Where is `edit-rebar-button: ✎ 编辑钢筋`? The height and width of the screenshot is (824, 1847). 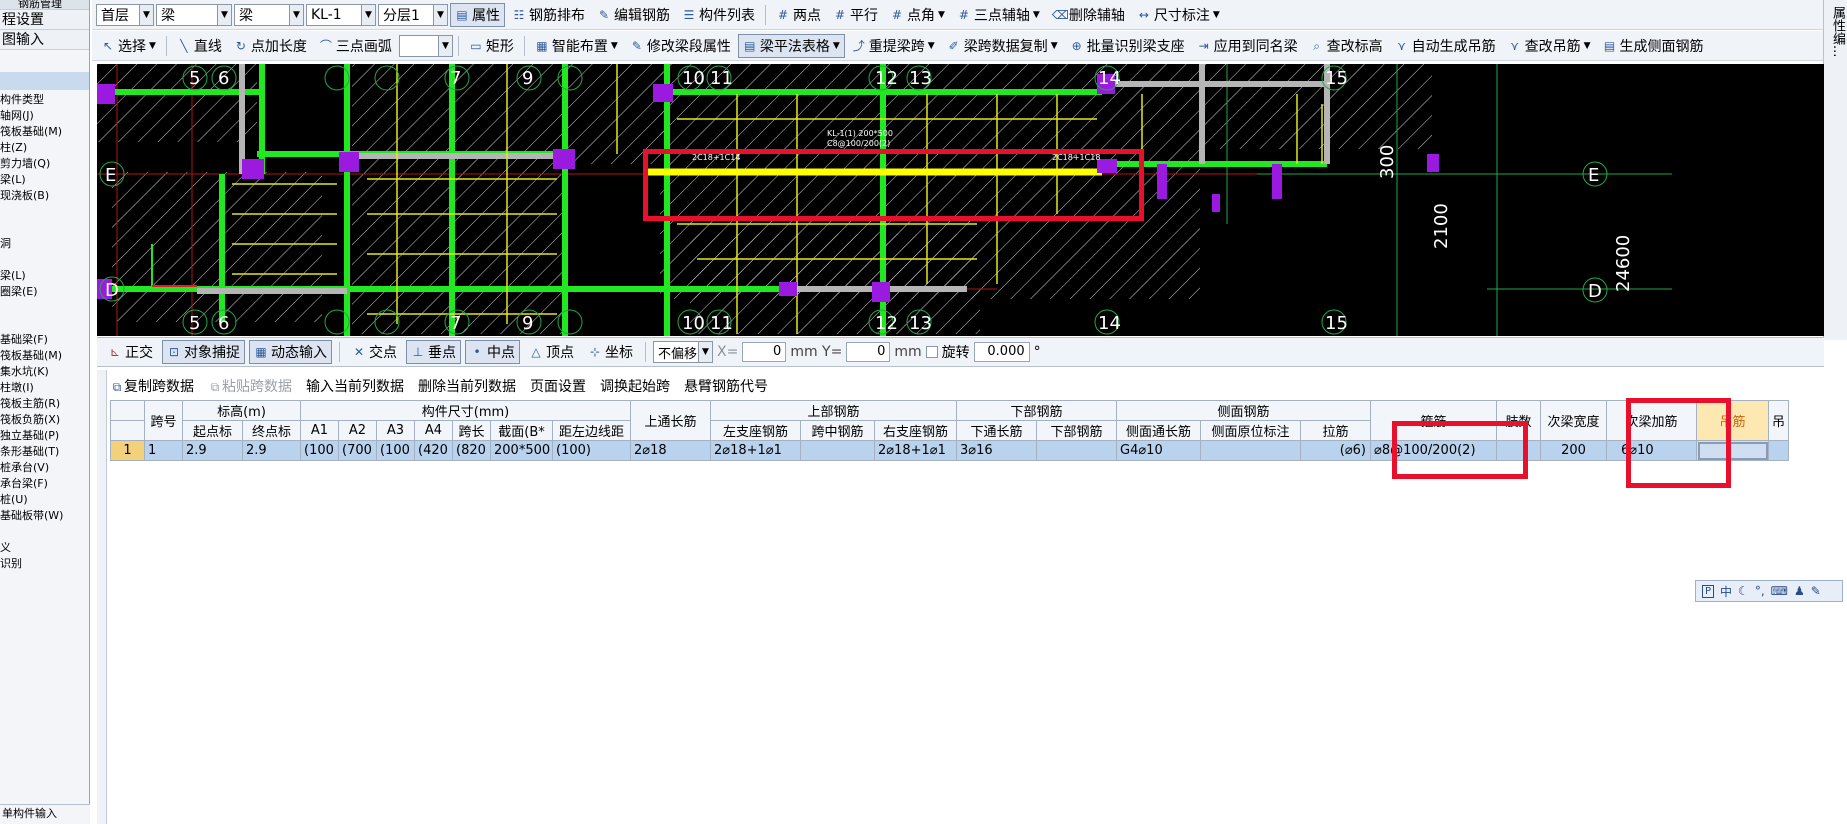 edit-rebar-button: ✎ 编辑钢筋 is located at coordinates (633, 15).